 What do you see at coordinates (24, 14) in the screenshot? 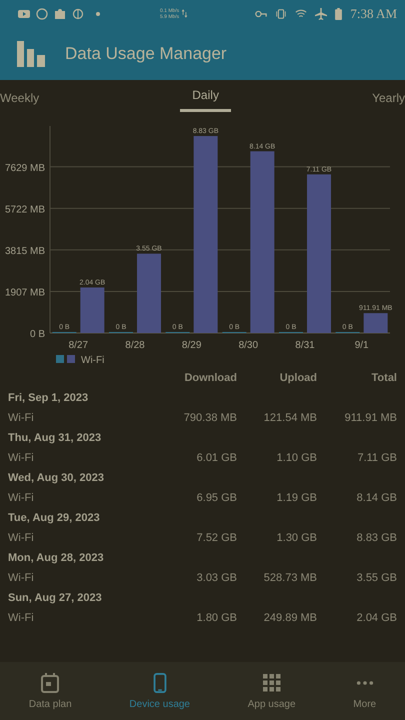
I see `video-icon` at bounding box center [24, 14].